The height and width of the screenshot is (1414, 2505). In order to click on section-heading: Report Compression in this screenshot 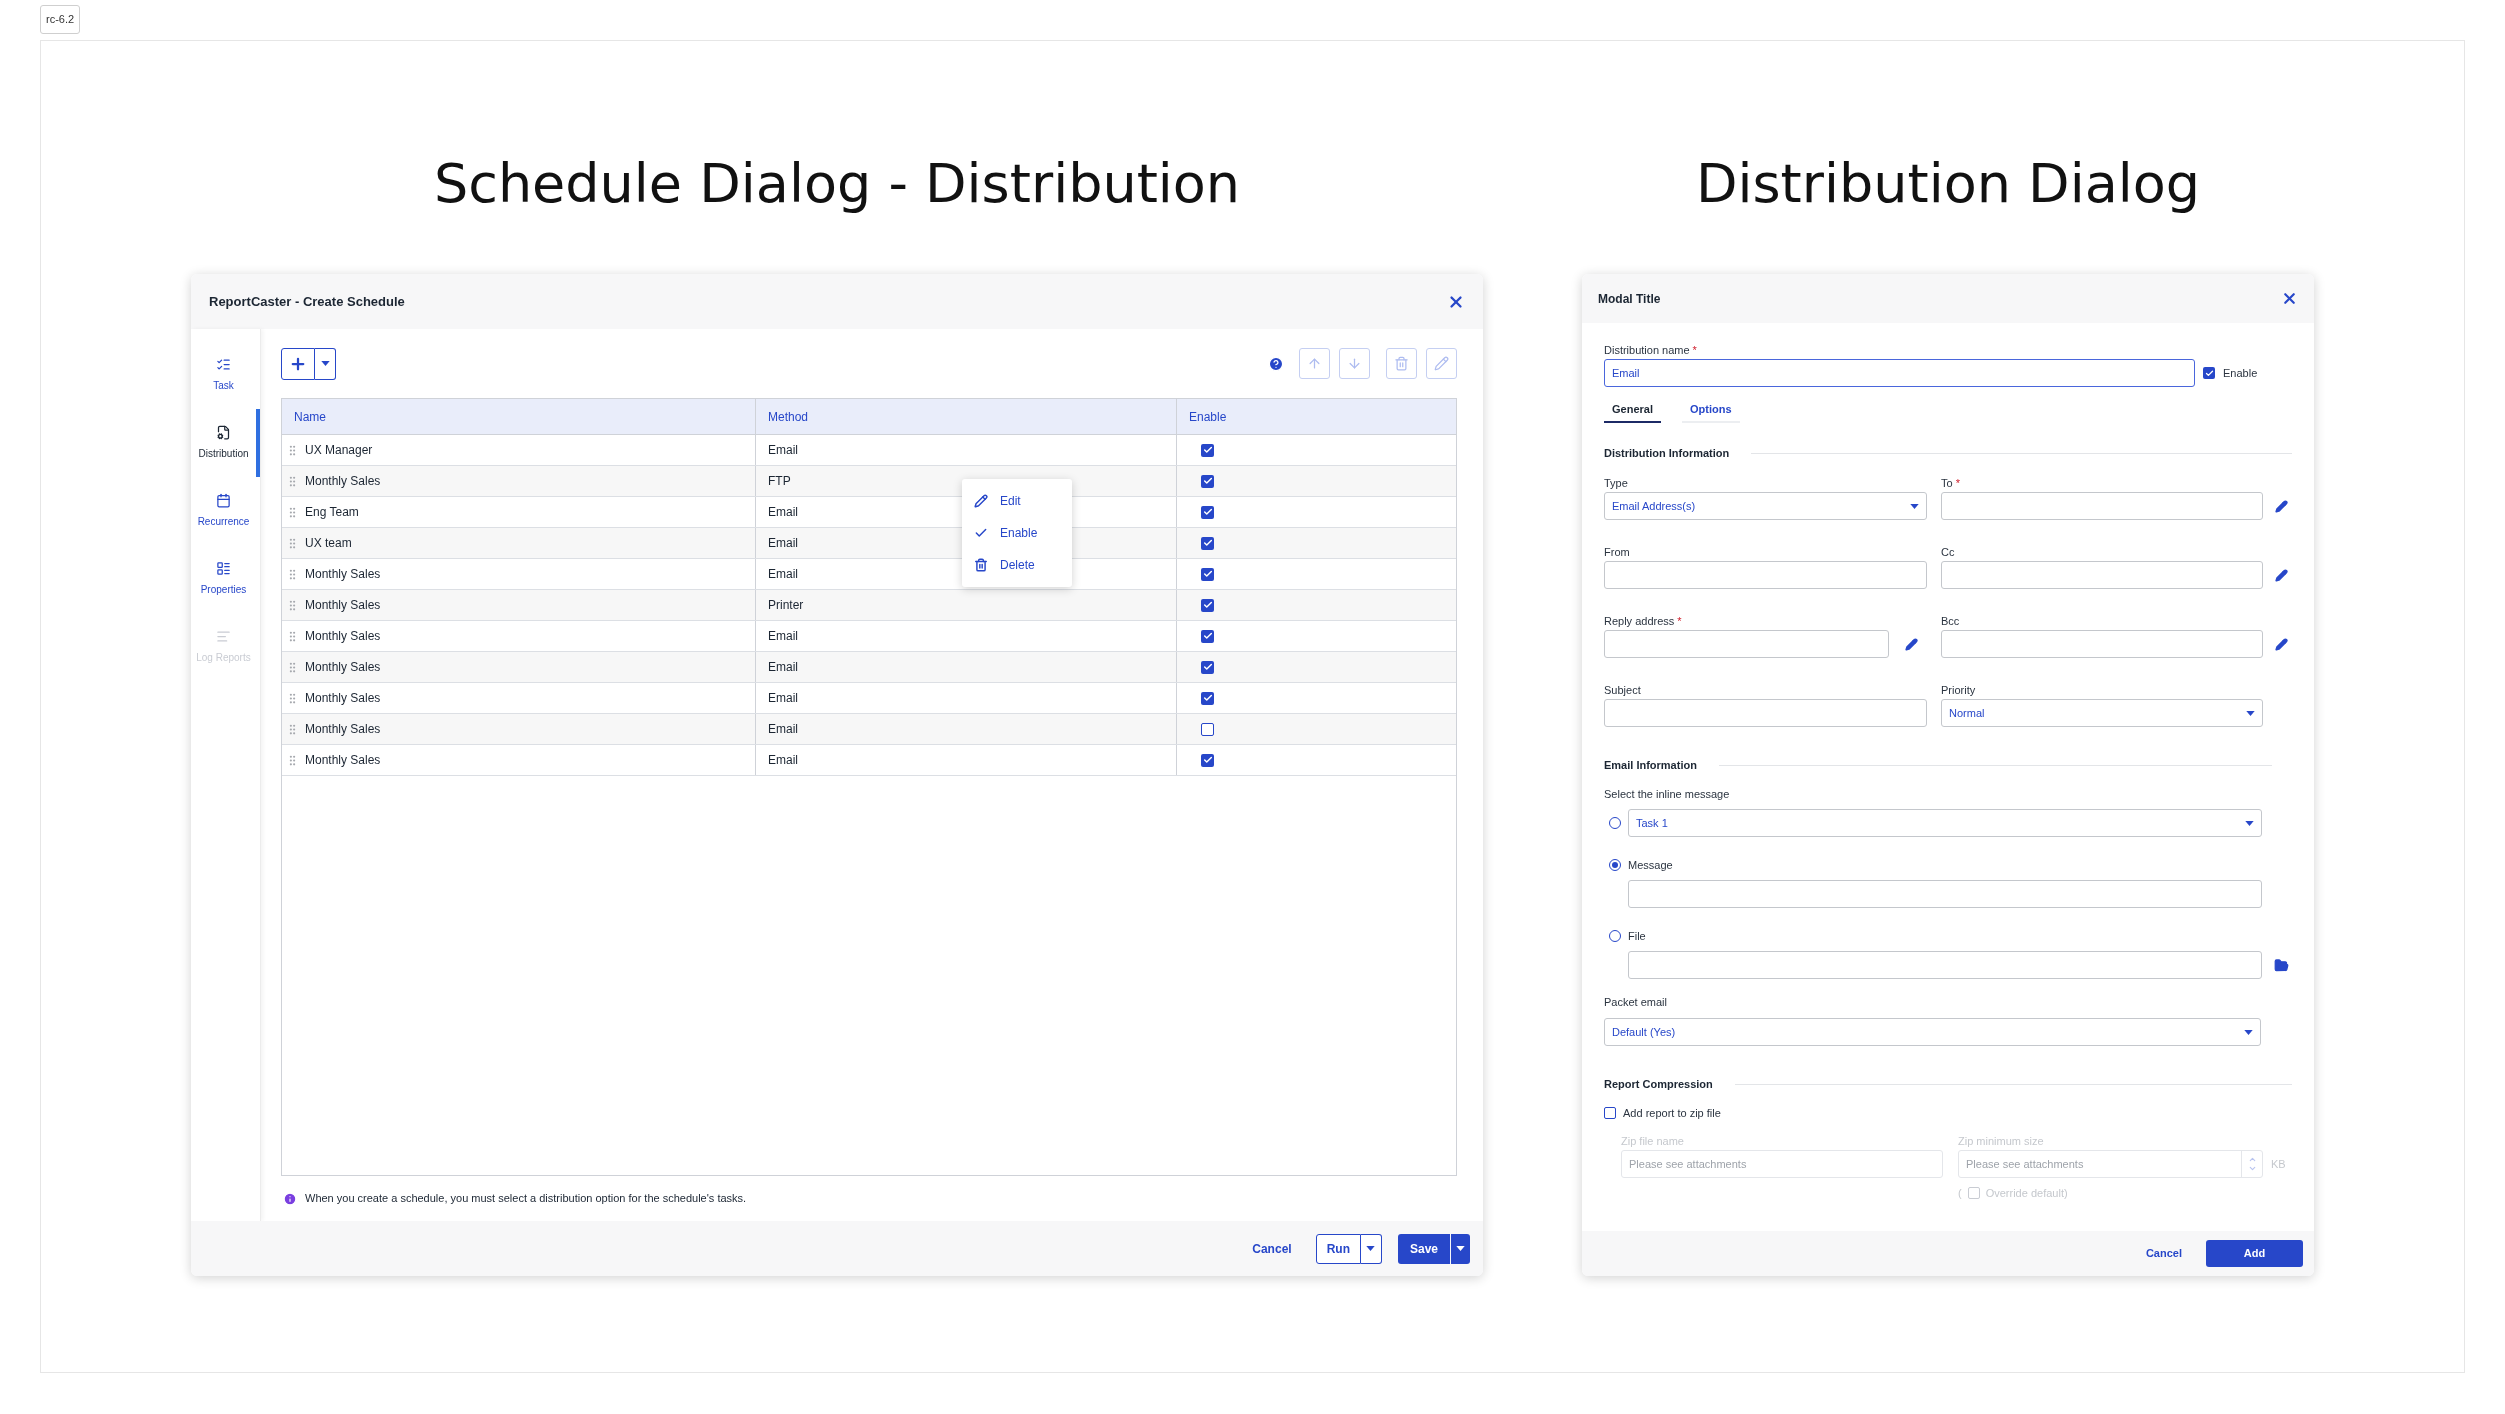, I will do `click(1658, 1084)`.